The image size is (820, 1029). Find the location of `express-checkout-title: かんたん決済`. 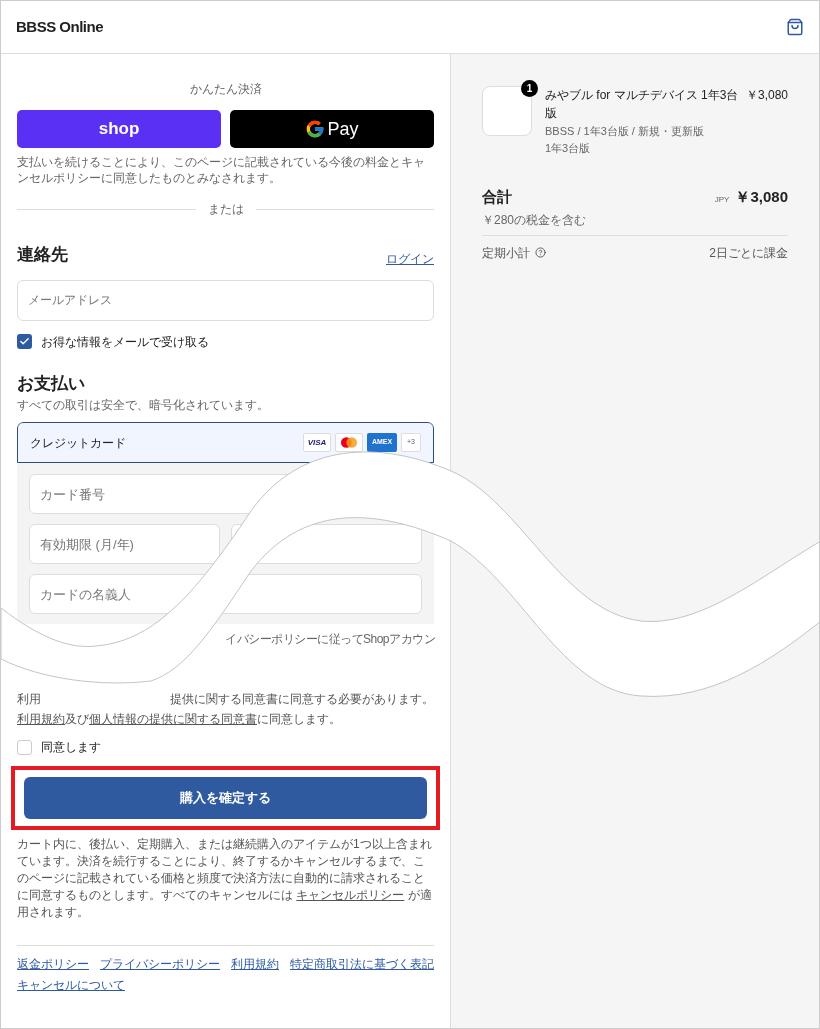

express-checkout-title: かんたん決済 is located at coordinates (225, 89).